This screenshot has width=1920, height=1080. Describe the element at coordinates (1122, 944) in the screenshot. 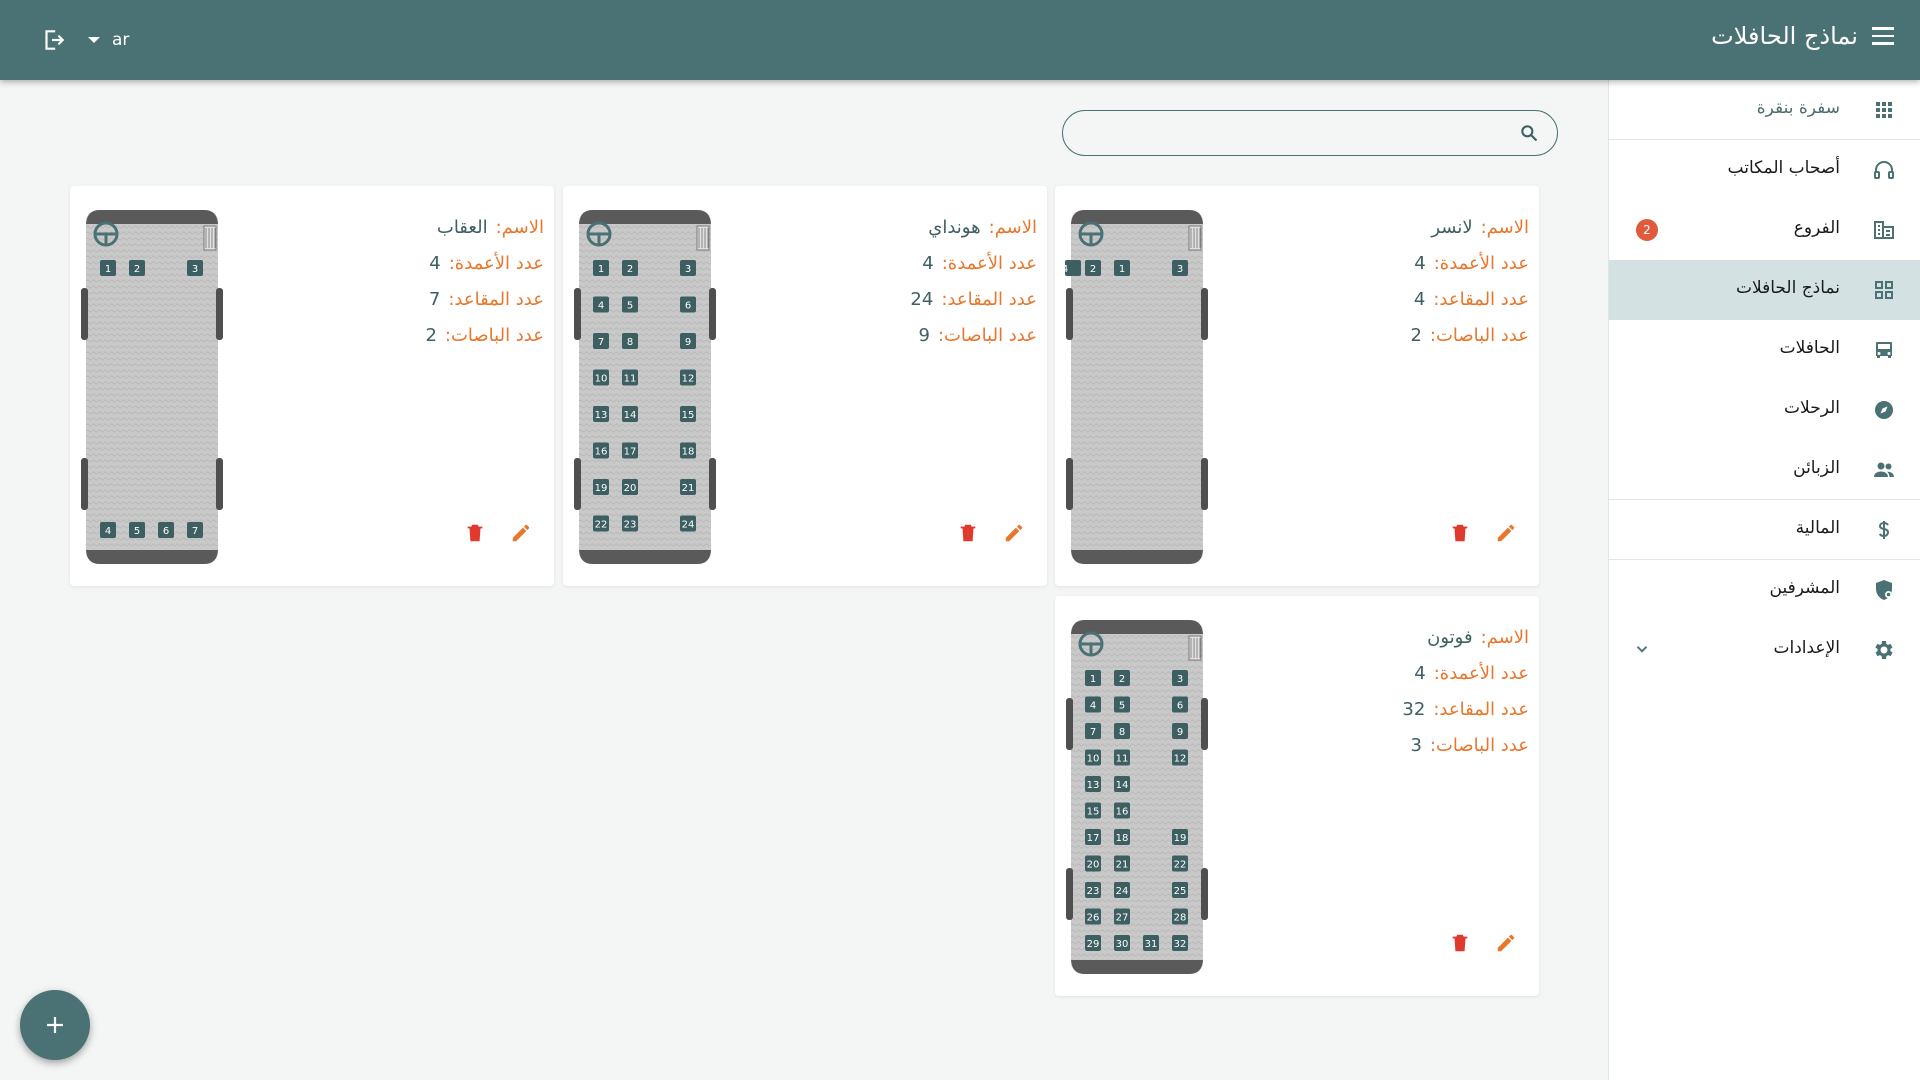

I see `seat-number: 30` at that location.